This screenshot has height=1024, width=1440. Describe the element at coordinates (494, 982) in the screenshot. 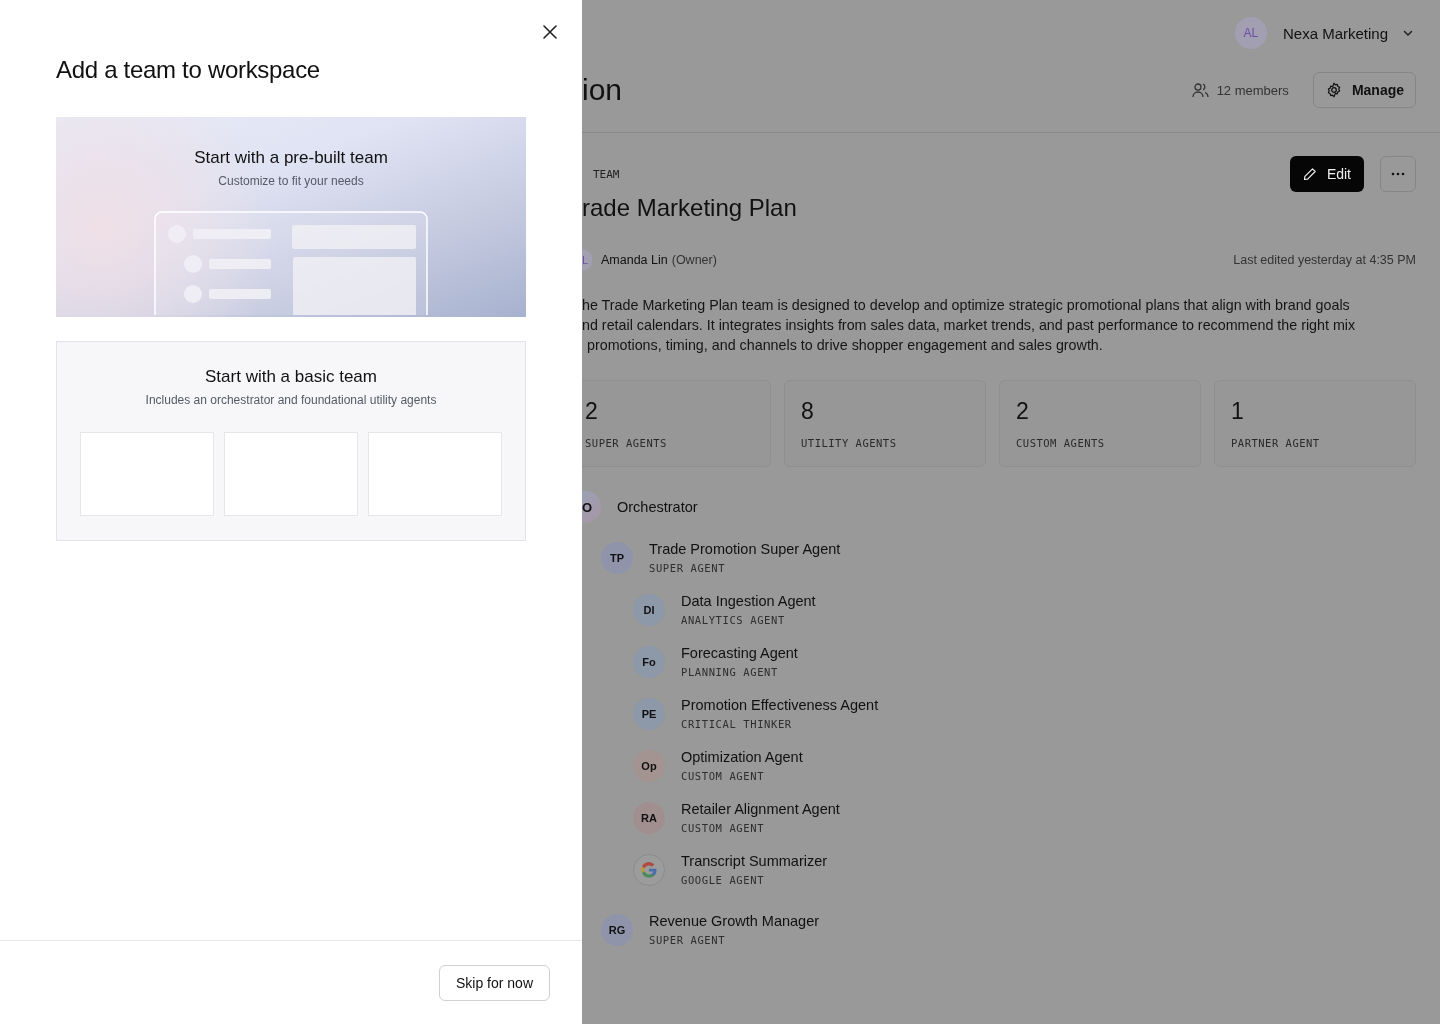

I see `skip-button: Skip for now` at that location.